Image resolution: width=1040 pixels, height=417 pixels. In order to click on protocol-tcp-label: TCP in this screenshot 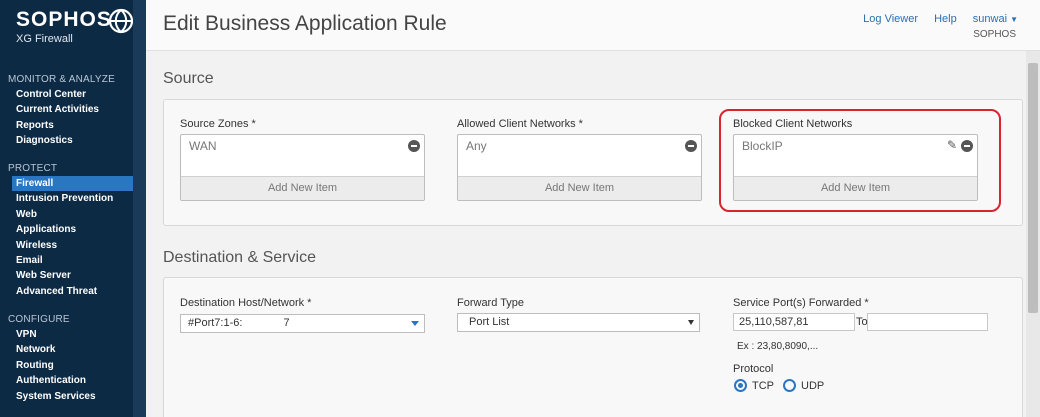, I will do `click(763, 386)`.